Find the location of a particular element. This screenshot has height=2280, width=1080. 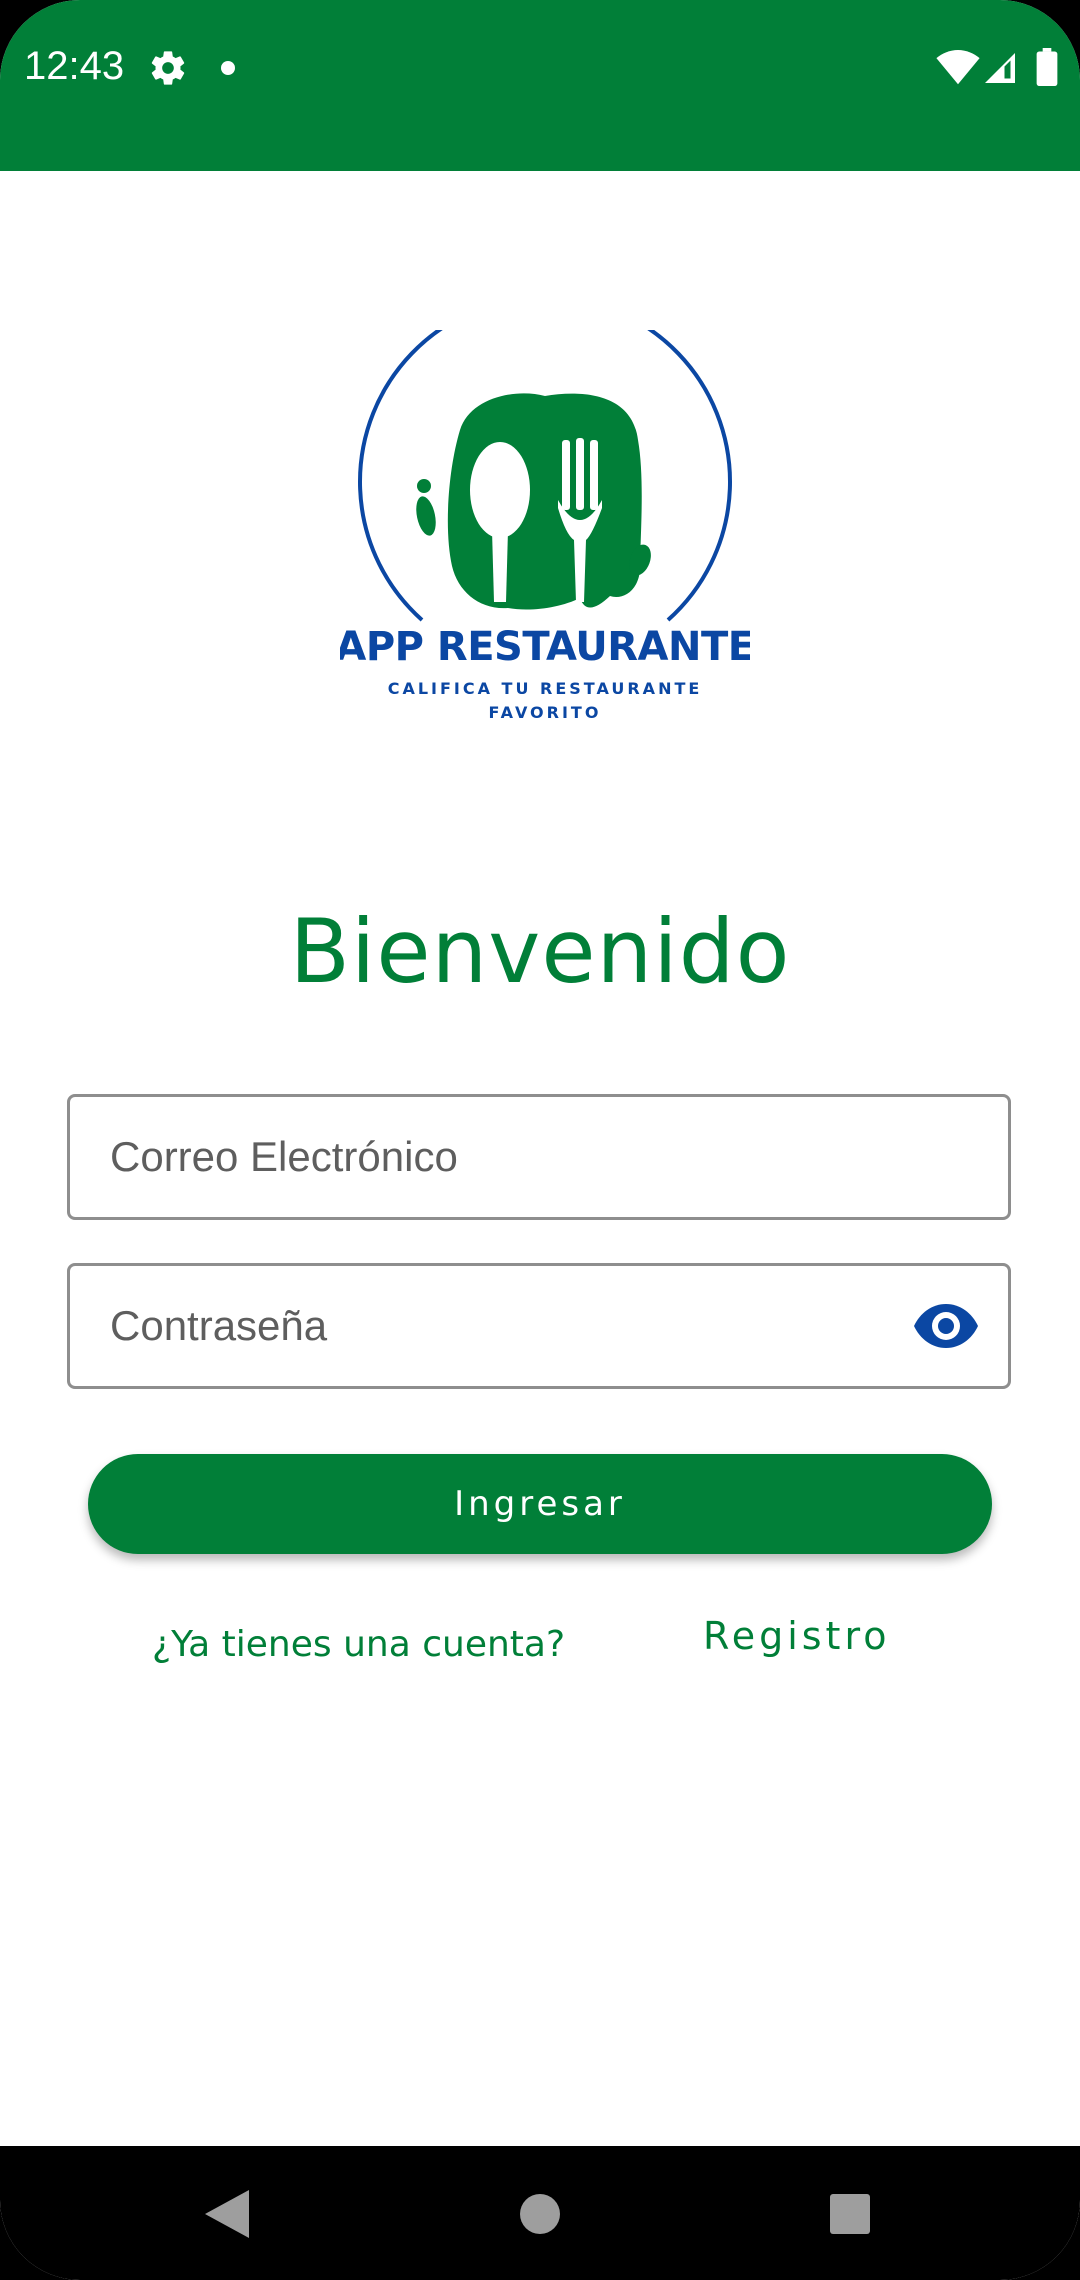

has-account-prompt: ¿Ya tienes una cuenta? is located at coordinates (359, 1644).